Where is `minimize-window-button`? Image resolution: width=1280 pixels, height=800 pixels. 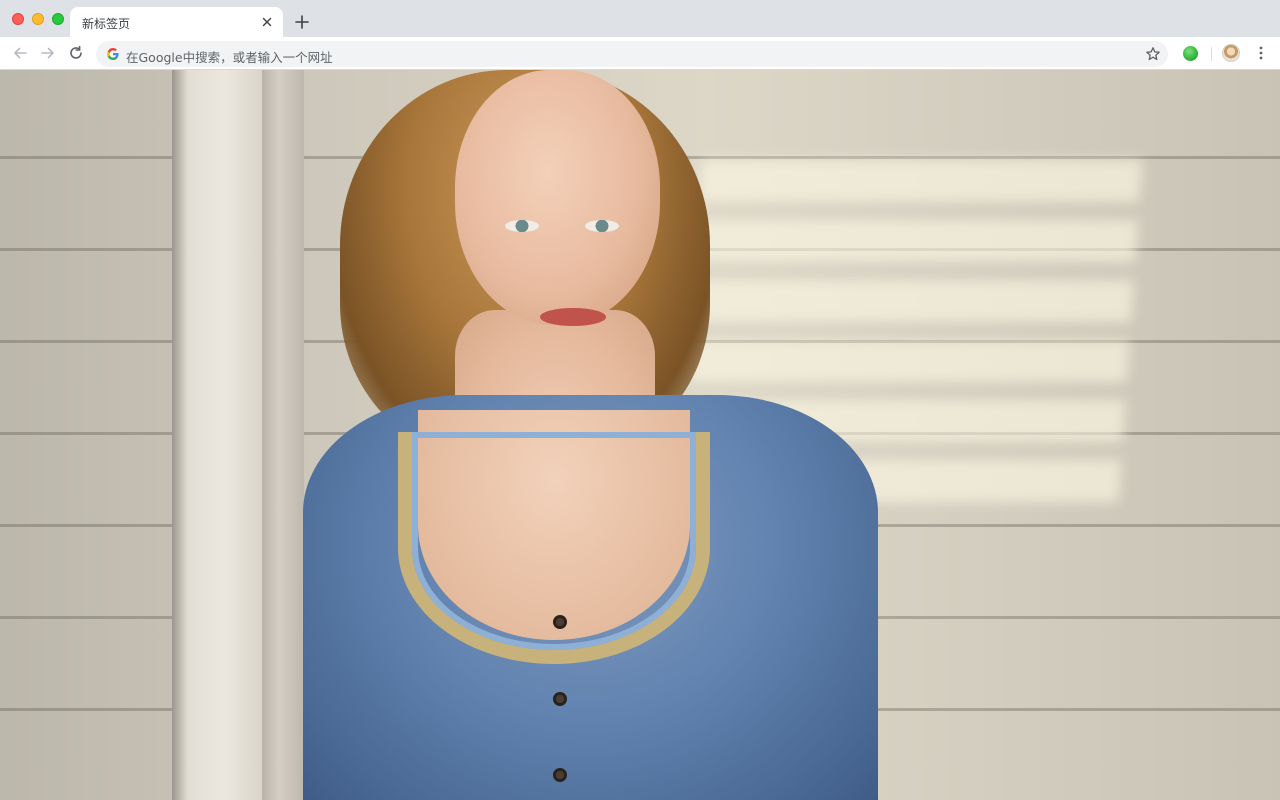 minimize-window-button is located at coordinates (38, 19).